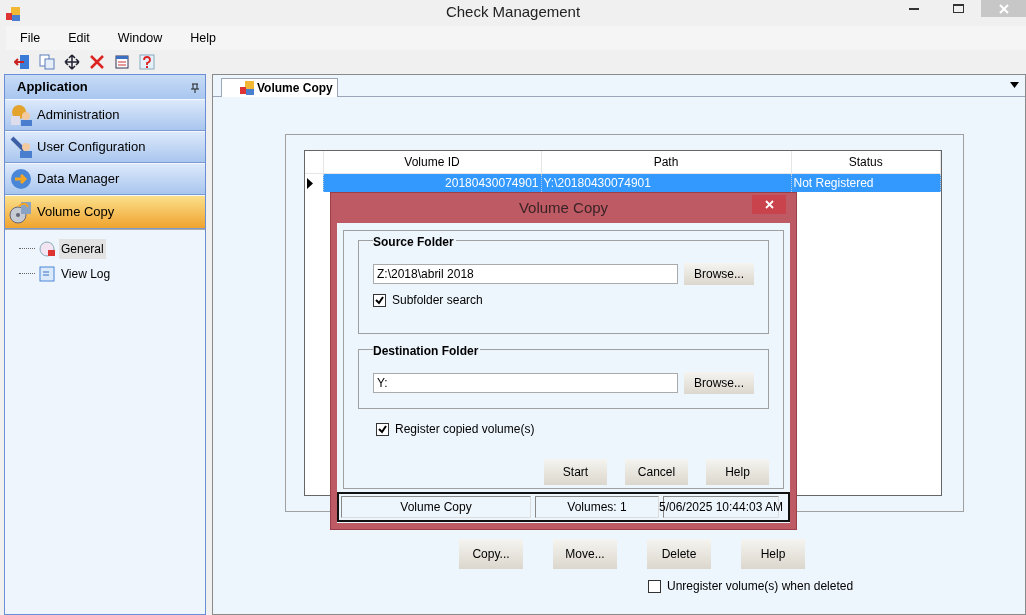  Describe the element at coordinates (203, 38) in the screenshot. I see `menu-item: Help` at that location.